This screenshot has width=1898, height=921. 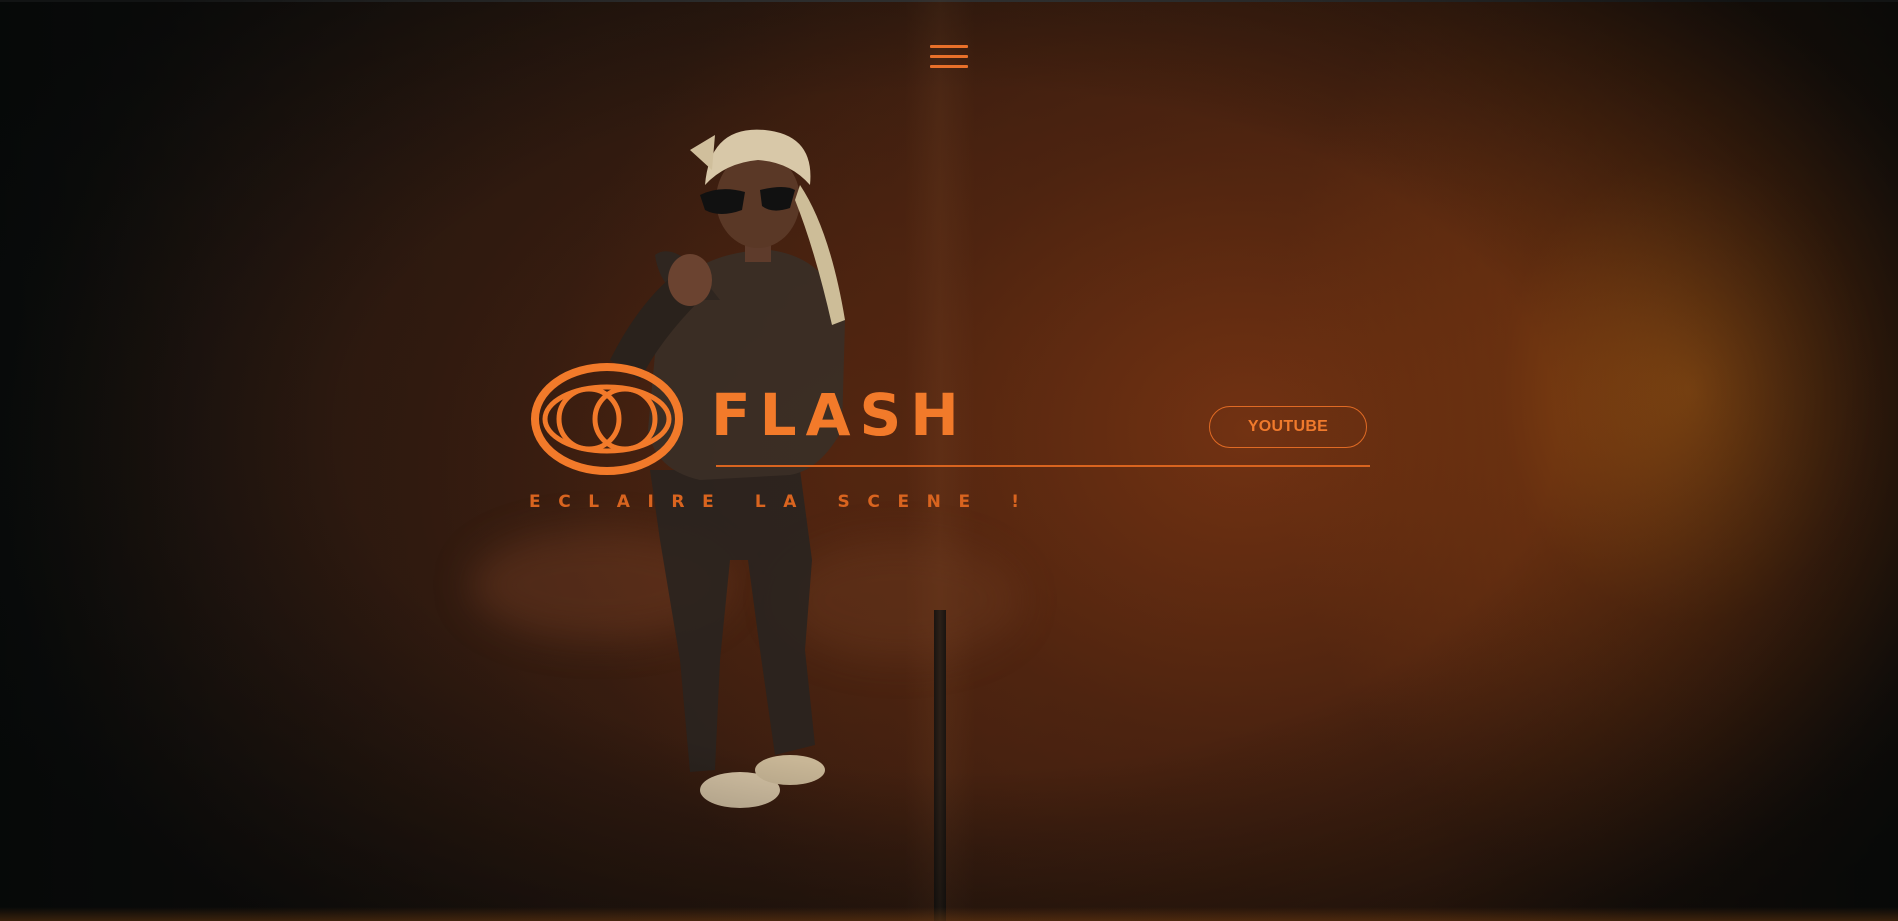 I want to click on brand-tagline: ECLAIRE LA SCENE !, so click(x=783, y=502).